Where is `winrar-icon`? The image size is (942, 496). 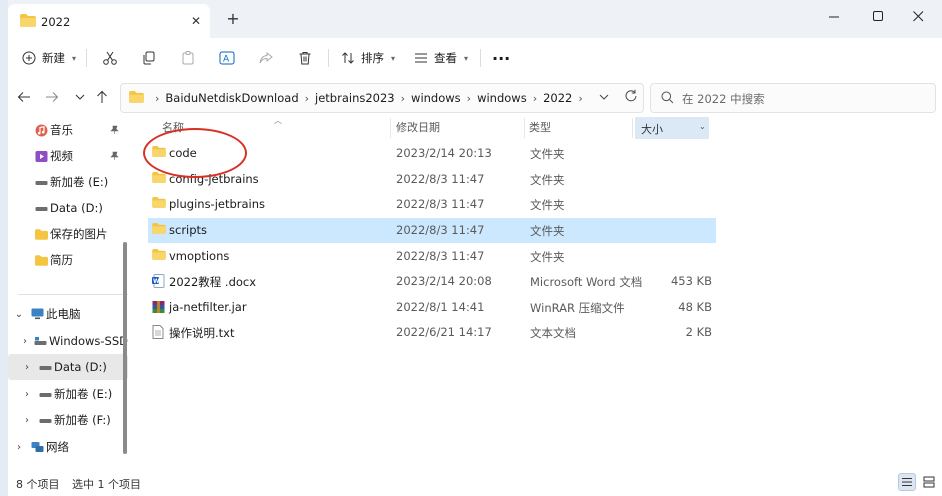 winrar-icon is located at coordinates (159, 307).